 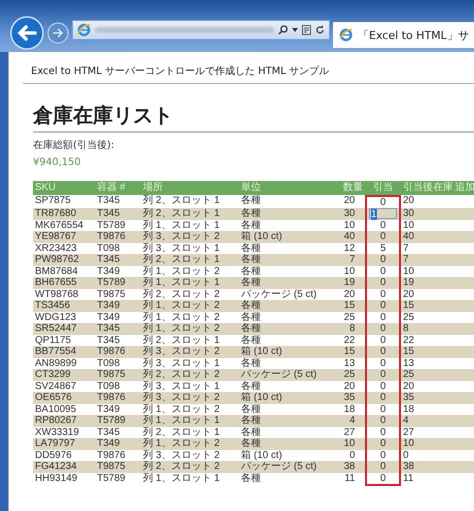 I want to click on table-cell-text: MK676554, so click(x=59, y=225).